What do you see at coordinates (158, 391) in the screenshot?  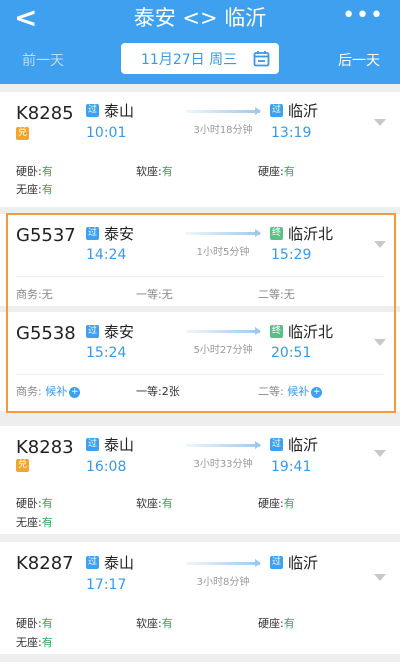 I see `seat-info: 一等:2张` at bounding box center [158, 391].